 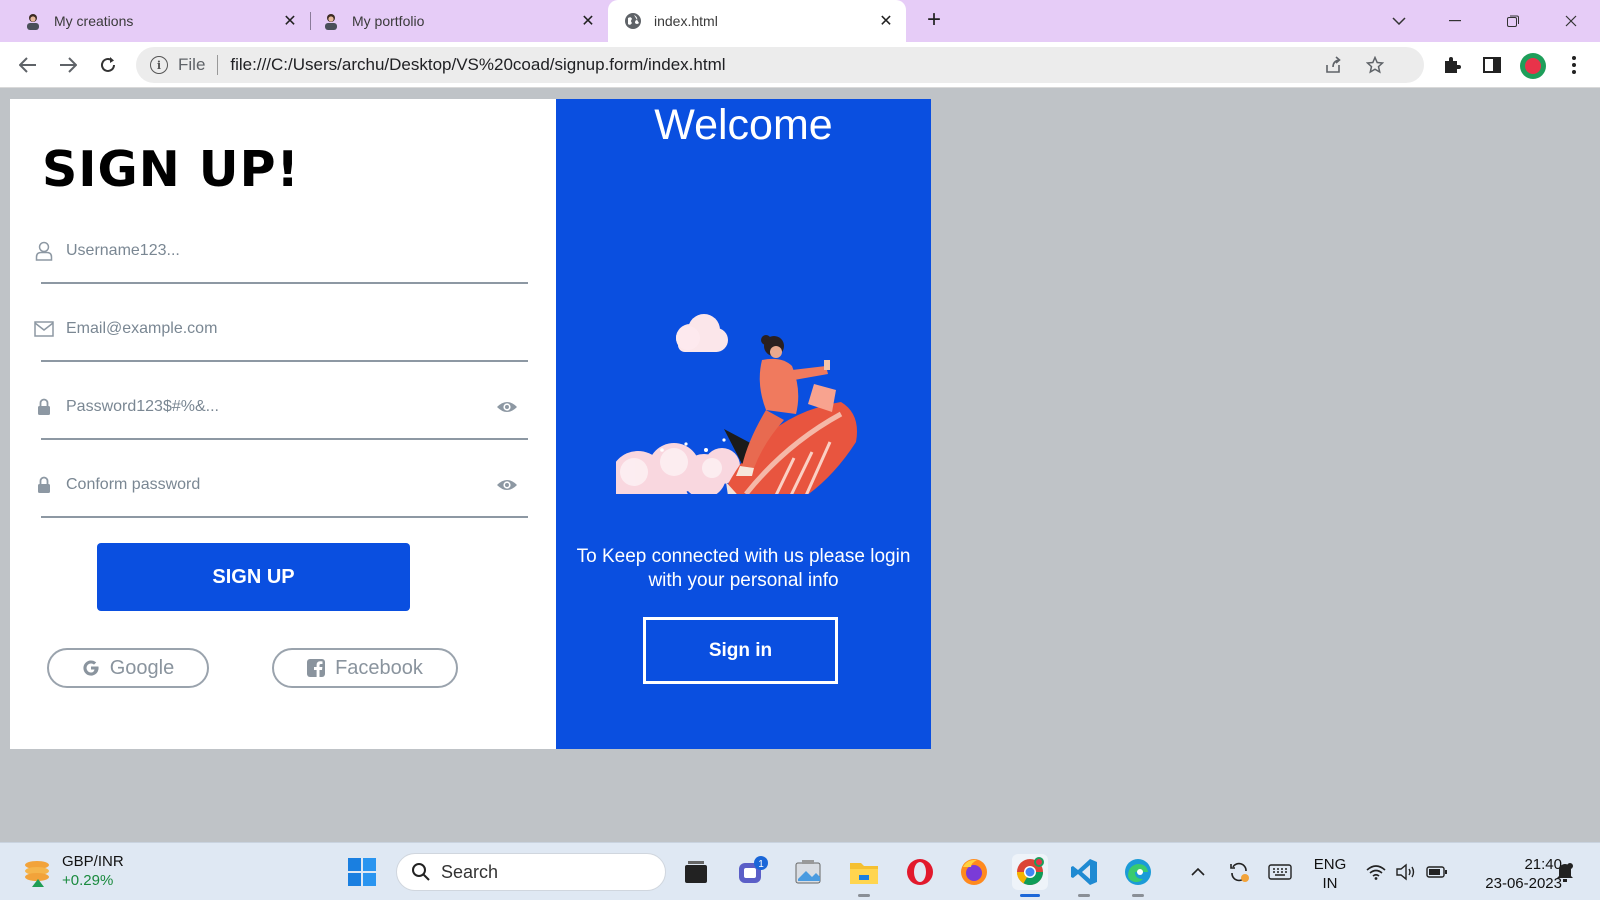 I want to click on search-label: Search, so click(x=470, y=871).